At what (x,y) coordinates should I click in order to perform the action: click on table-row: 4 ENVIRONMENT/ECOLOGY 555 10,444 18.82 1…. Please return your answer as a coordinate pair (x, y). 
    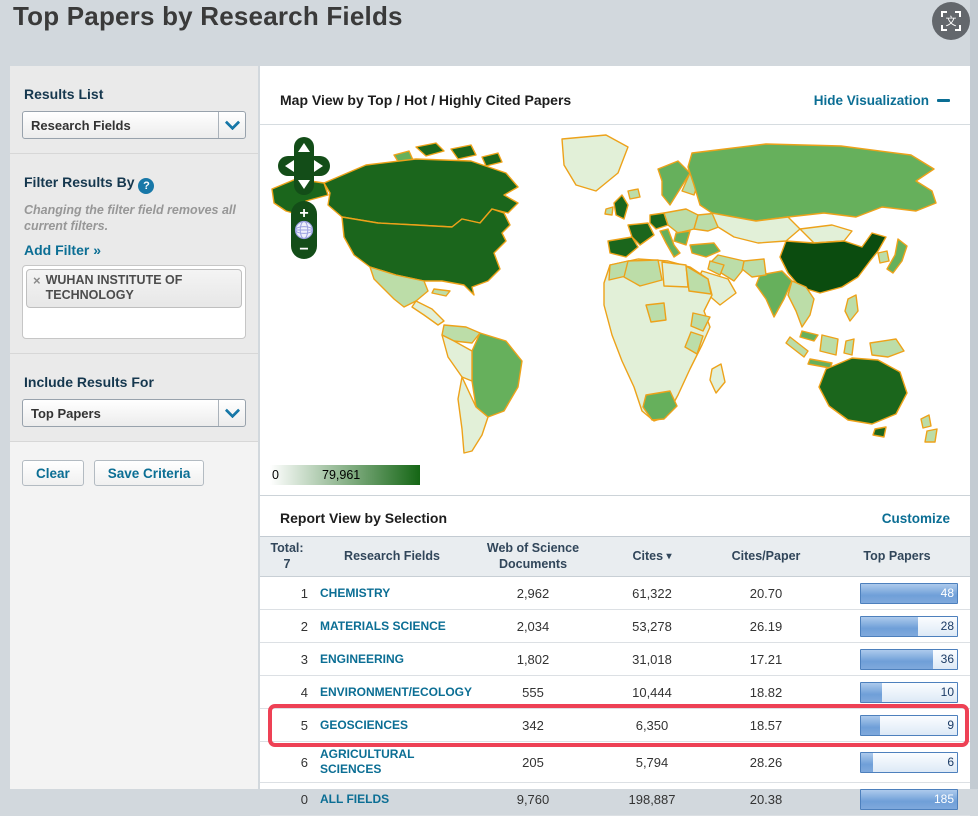
    Looking at the image, I should click on (615, 692).